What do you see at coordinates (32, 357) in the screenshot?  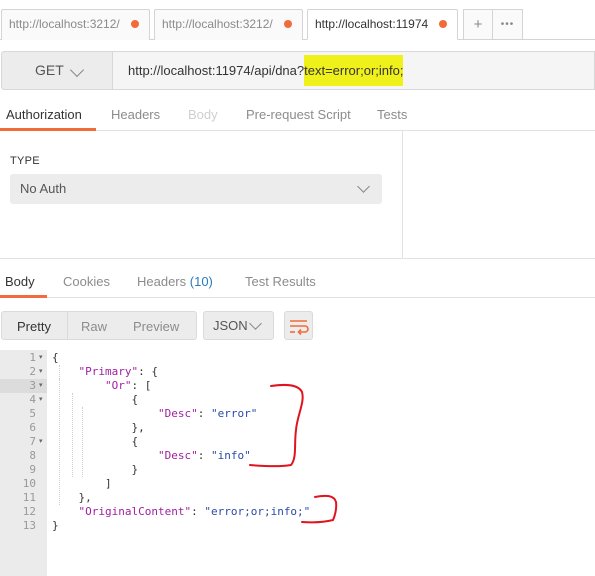 I see `line-number: 1` at bounding box center [32, 357].